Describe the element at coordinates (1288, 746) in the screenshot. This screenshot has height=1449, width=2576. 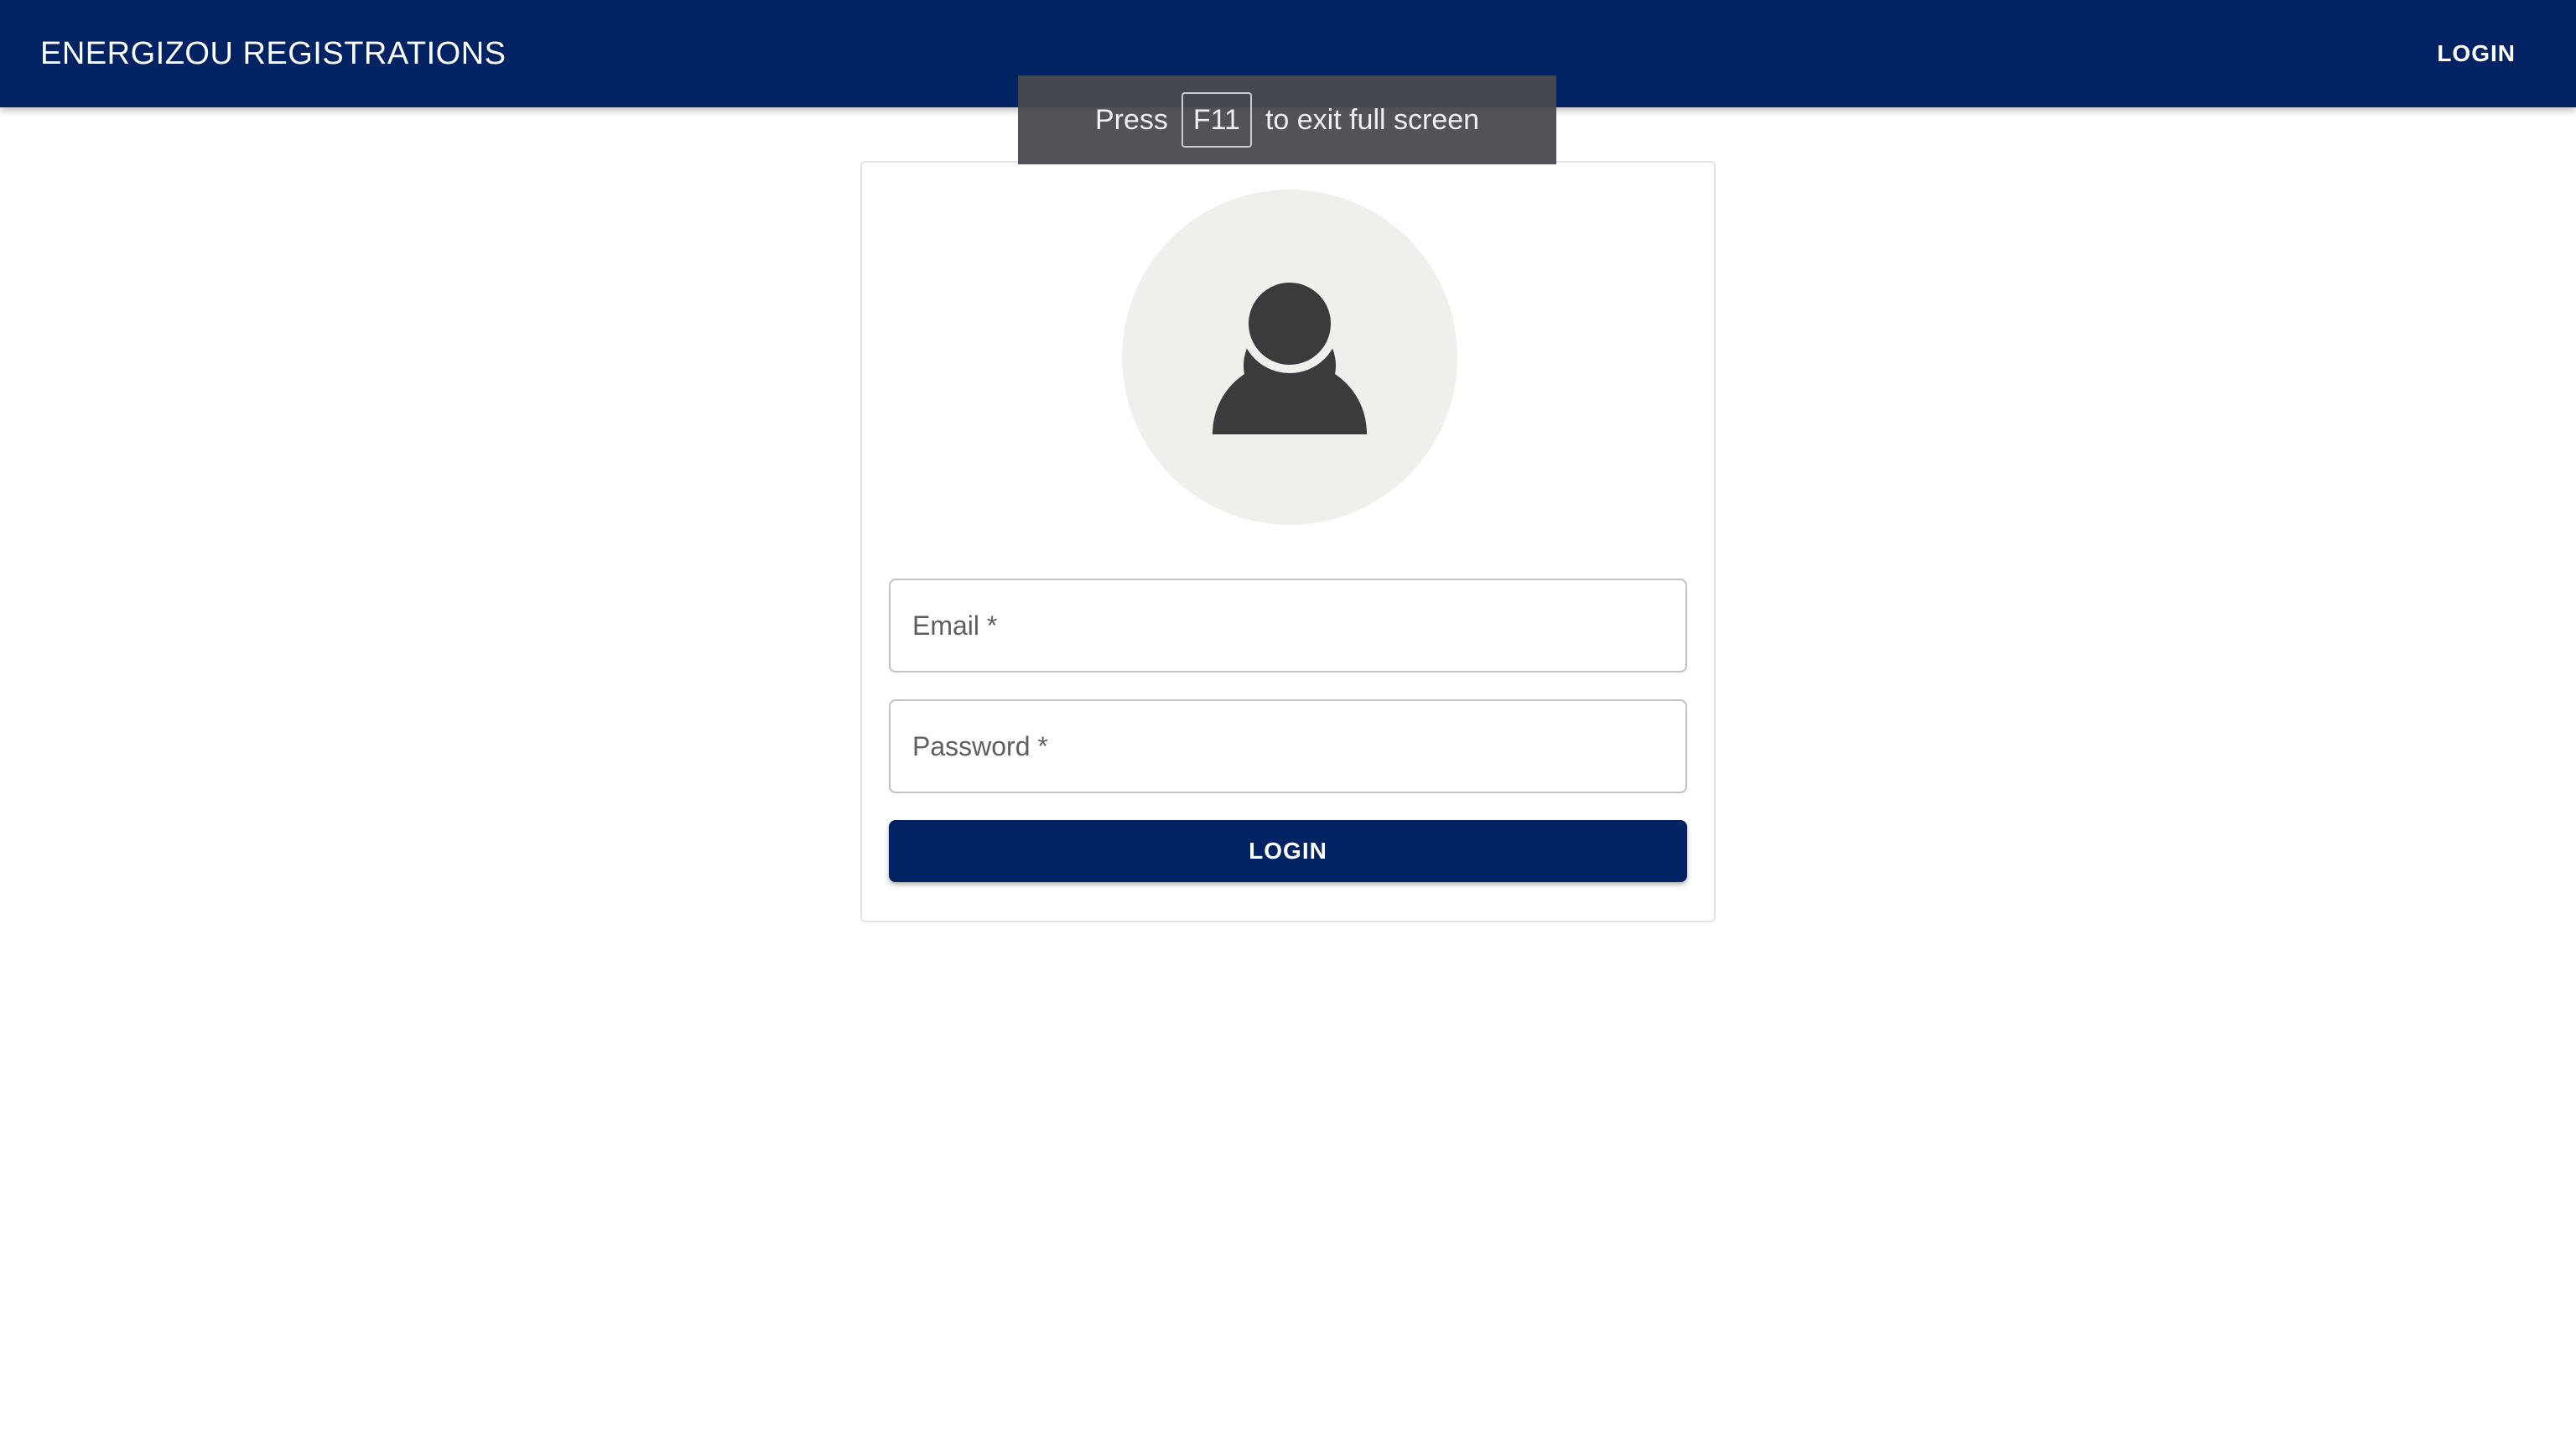
I see `password-field: Password *` at that location.